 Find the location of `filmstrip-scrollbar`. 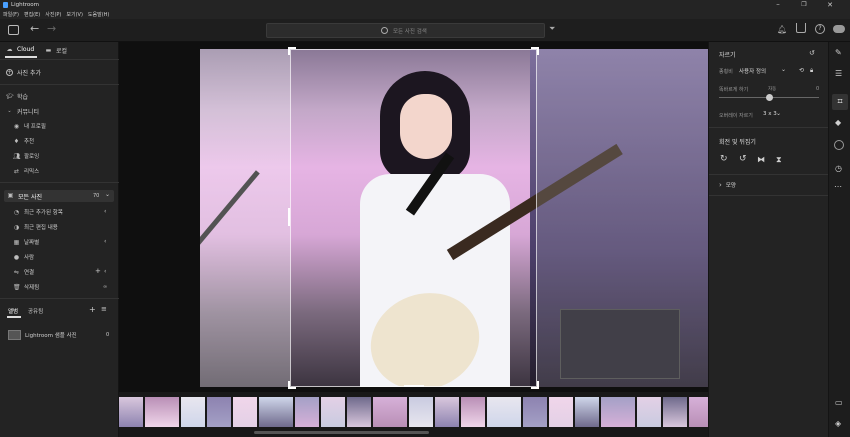

filmstrip-scrollbar is located at coordinates (341, 432).